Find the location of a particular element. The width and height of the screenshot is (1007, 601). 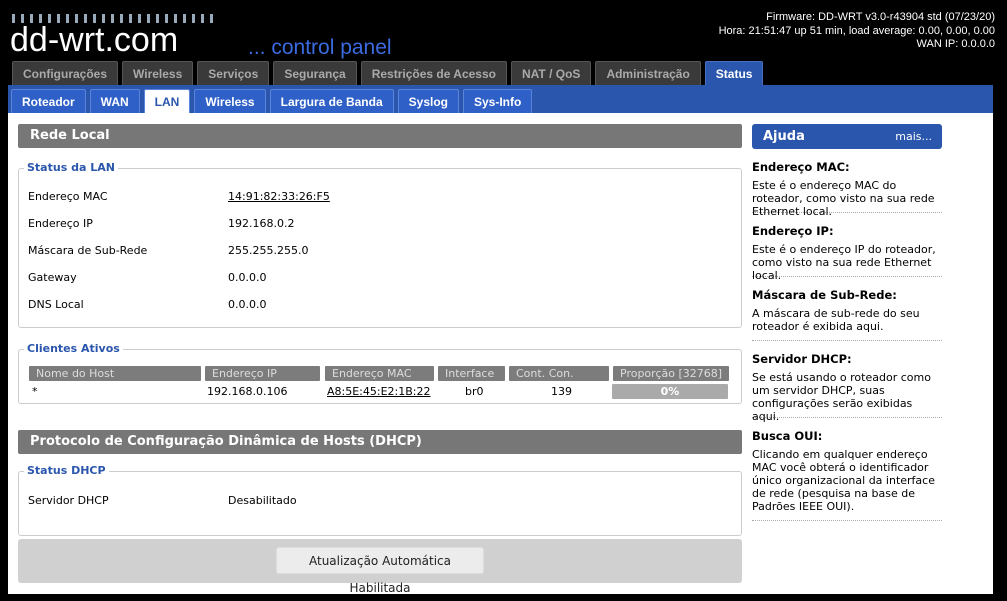

active-clients-legend: Clientes Ativos is located at coordinates (73, 348).